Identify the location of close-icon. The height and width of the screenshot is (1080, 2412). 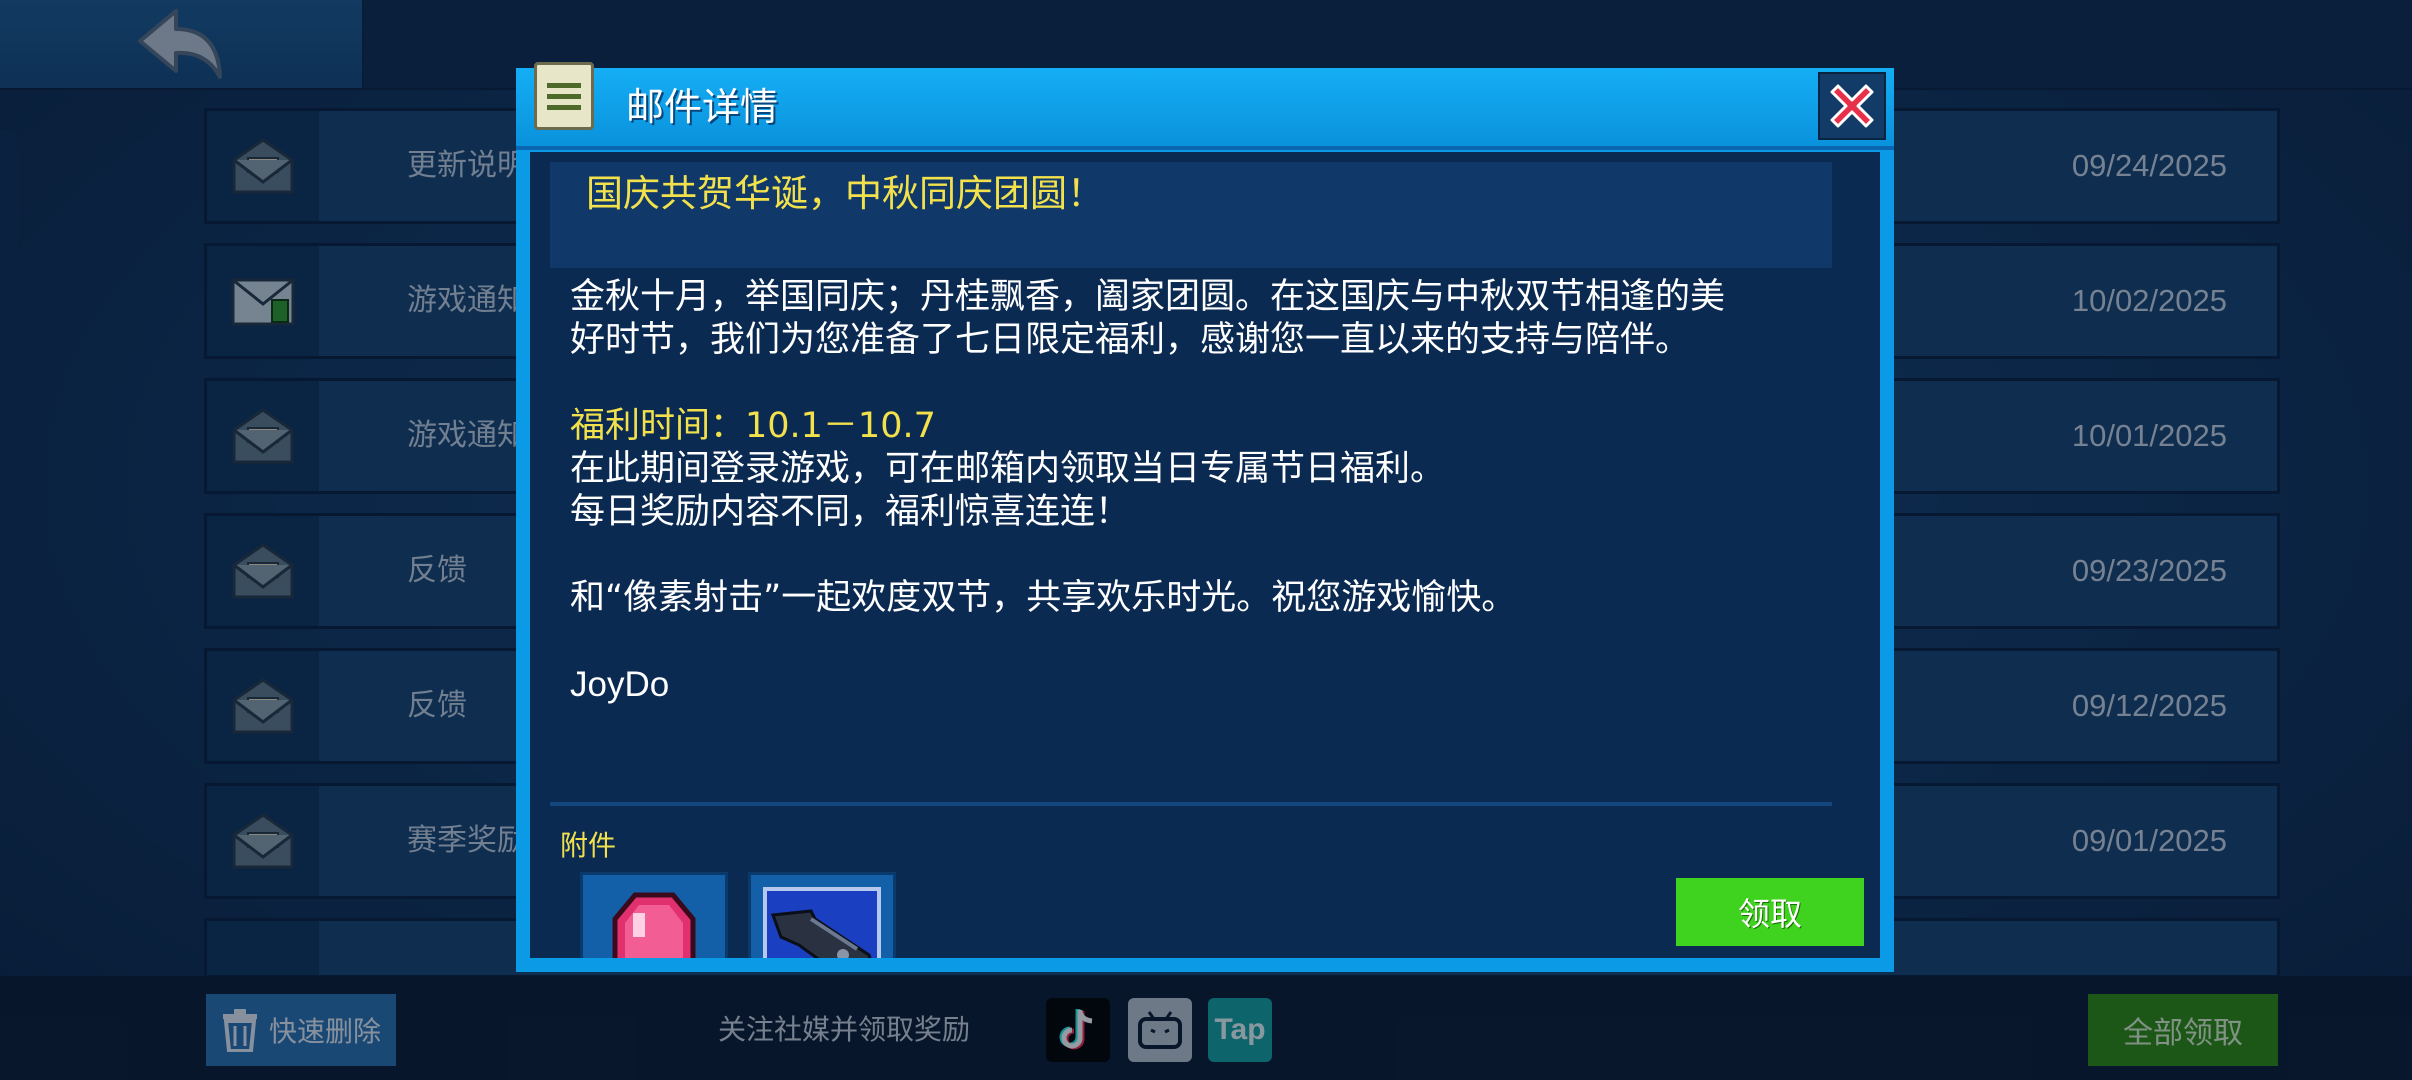
(1852, 106).